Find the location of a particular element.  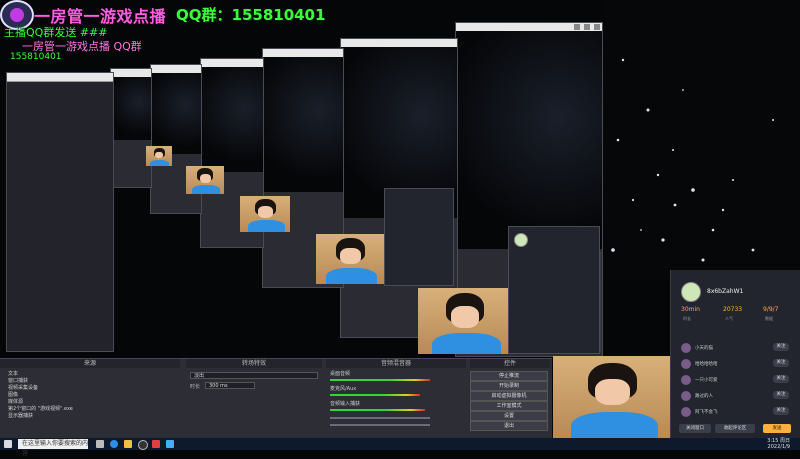

taskbar-clock: 3:15 周日 2022/1/9 is located at coordinates (778, 444).